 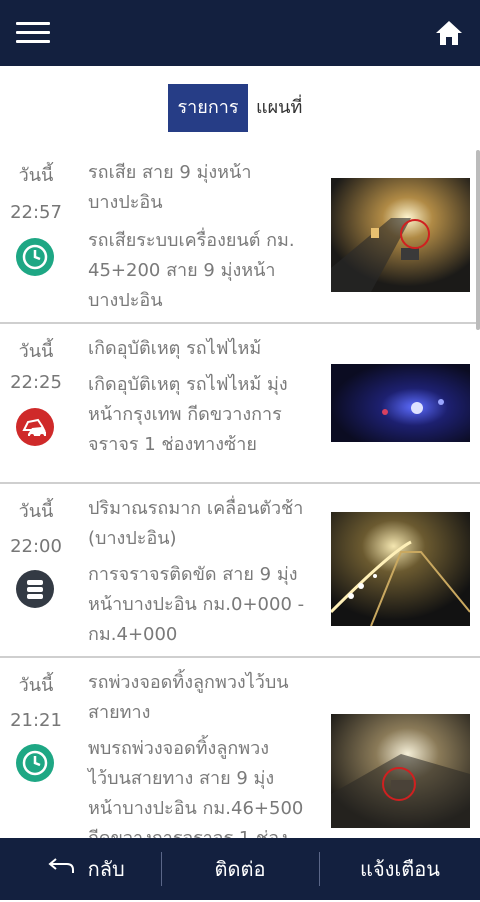 I want to click on top-app-bar, so click(x=240, y=33).